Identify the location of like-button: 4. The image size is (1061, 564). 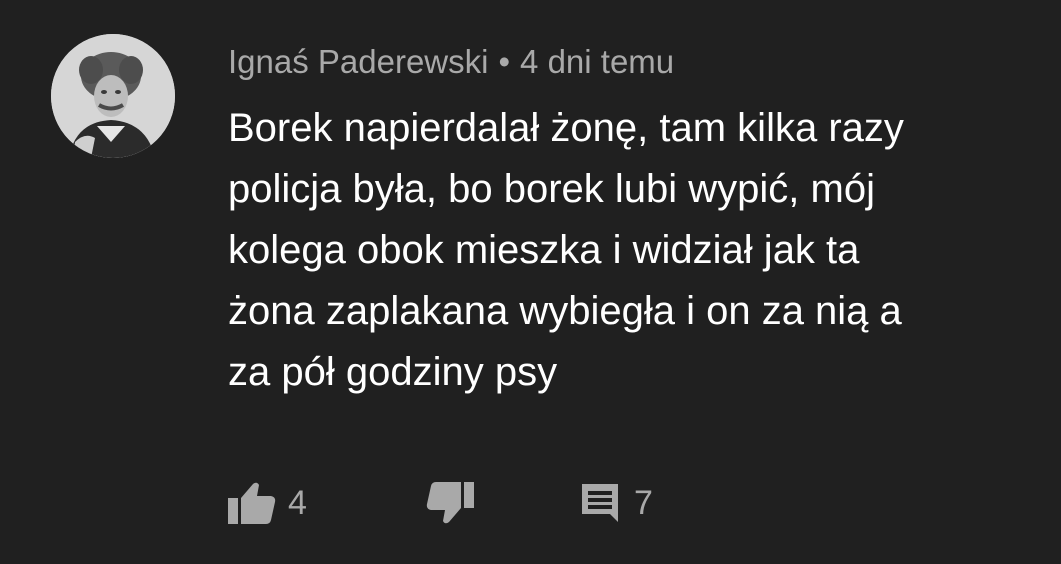
(266, 503).